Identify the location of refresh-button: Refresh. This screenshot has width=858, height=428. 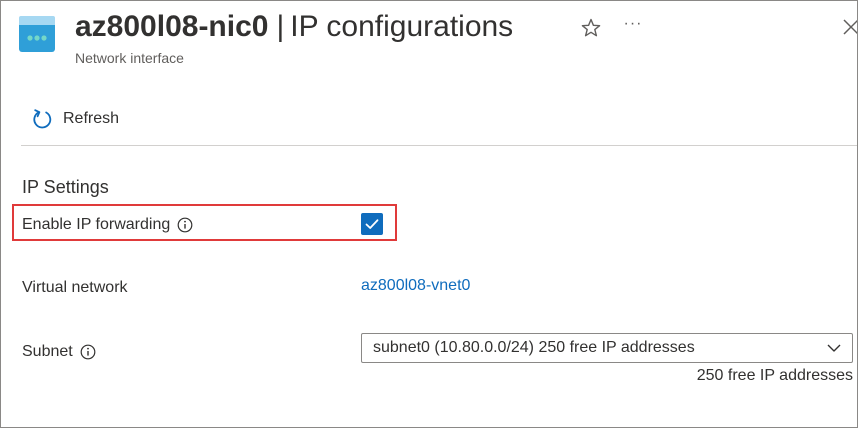
(75, 119).